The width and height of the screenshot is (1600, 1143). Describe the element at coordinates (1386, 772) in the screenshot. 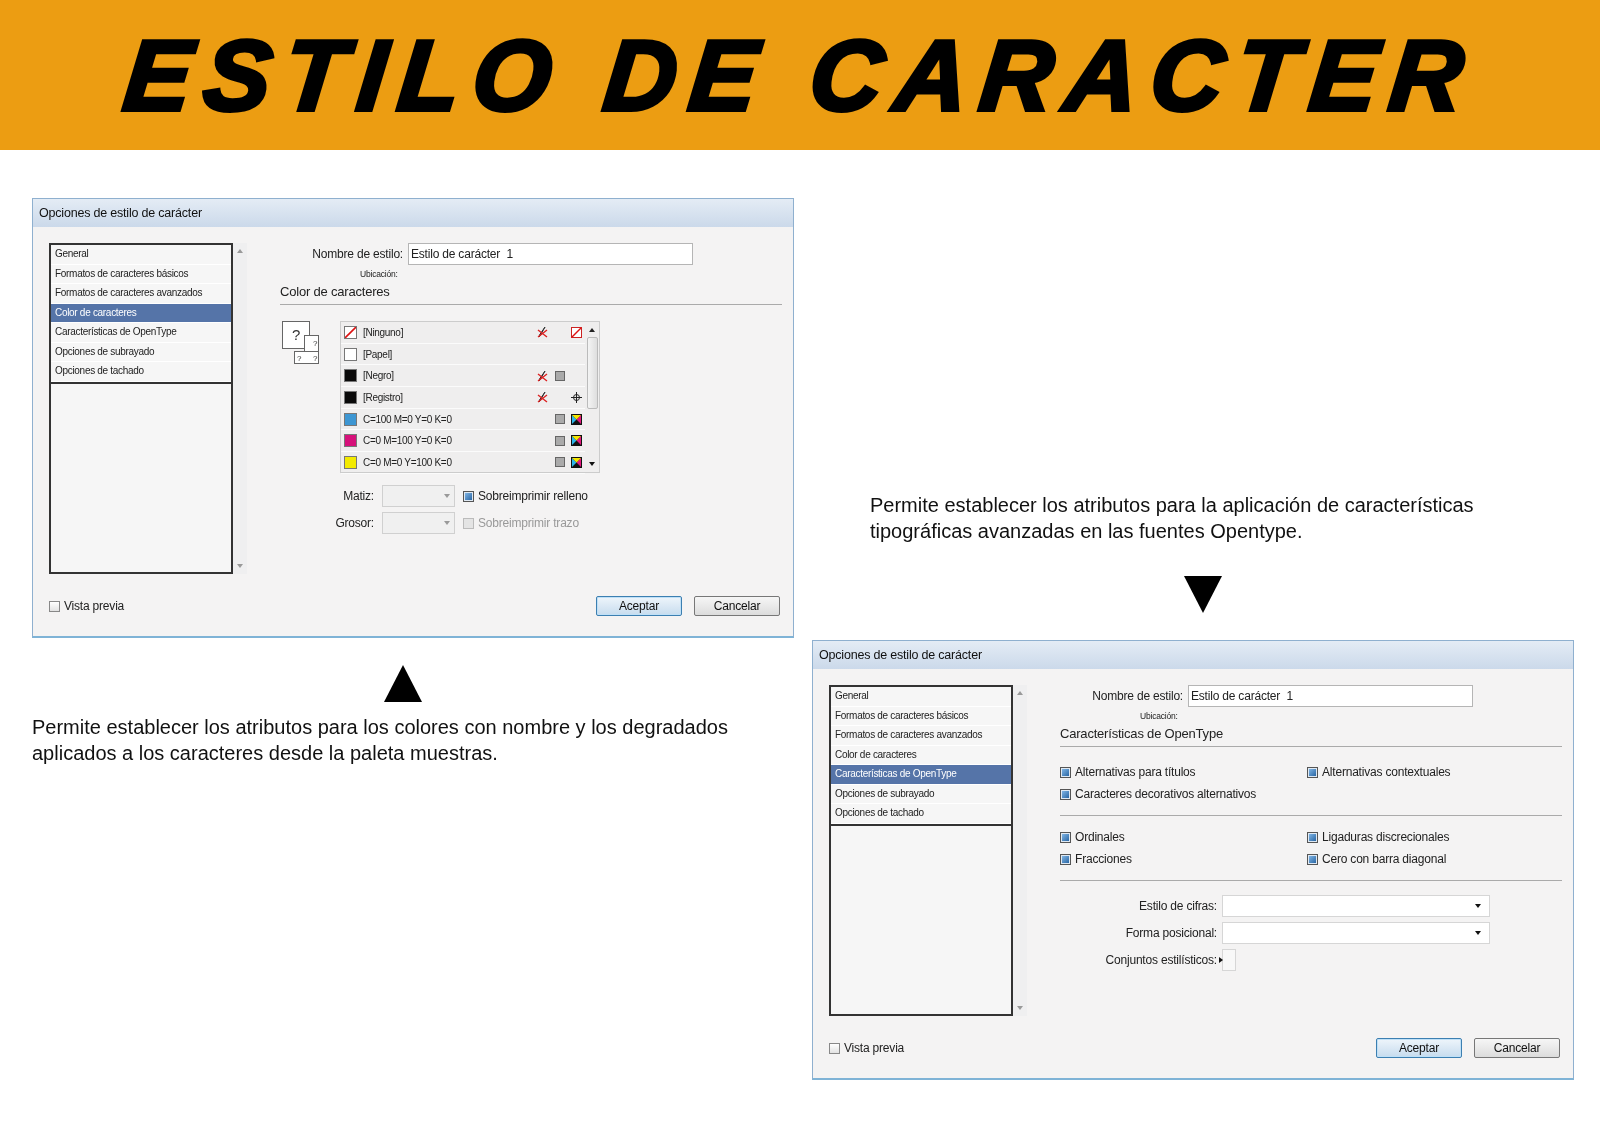

I see `checkbox-label: Alternativas contextuales` at that location.